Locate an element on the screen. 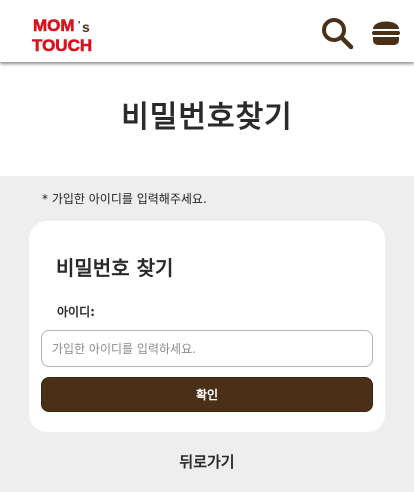  site-header: MOM ' s TOUCH is located at coordinates (207, 31).